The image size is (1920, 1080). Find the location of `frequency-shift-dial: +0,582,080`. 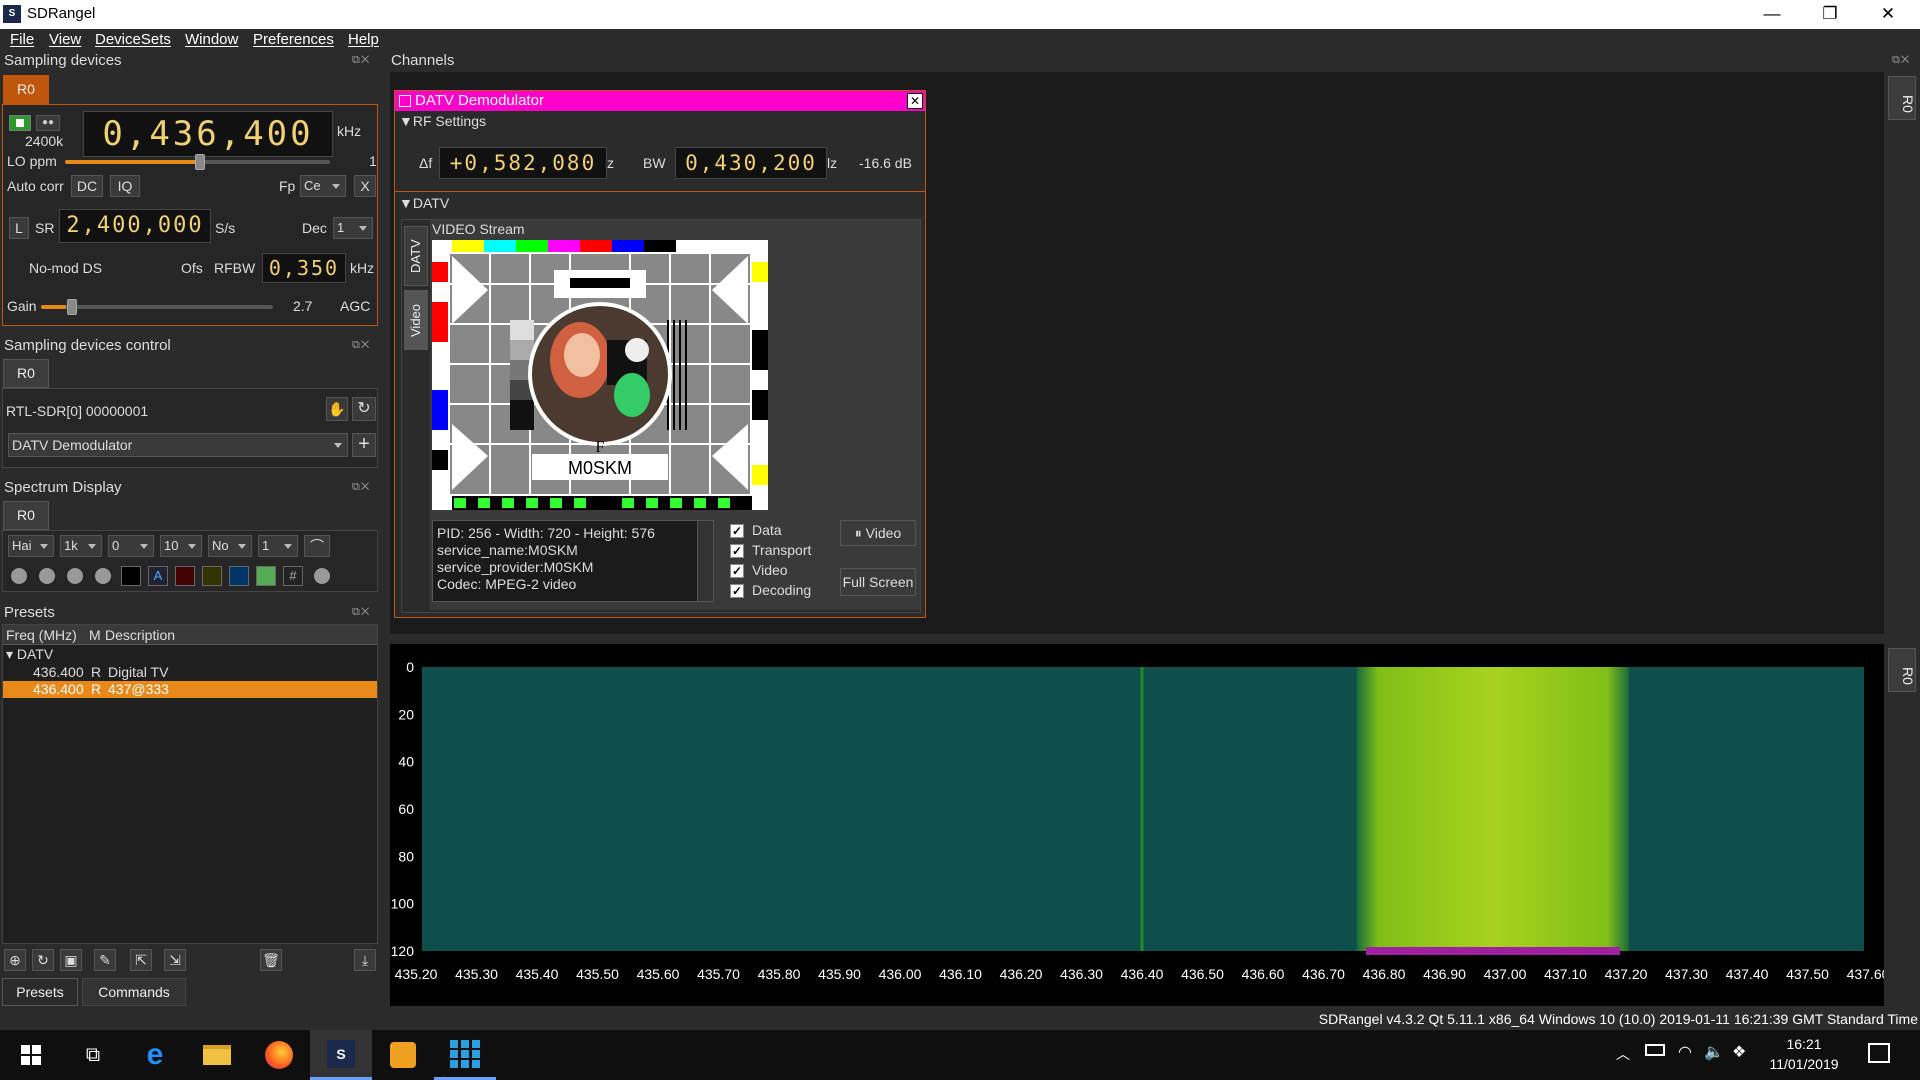

frequency-shift-dial: +0,582,080 is located at coordinates (523, 163).